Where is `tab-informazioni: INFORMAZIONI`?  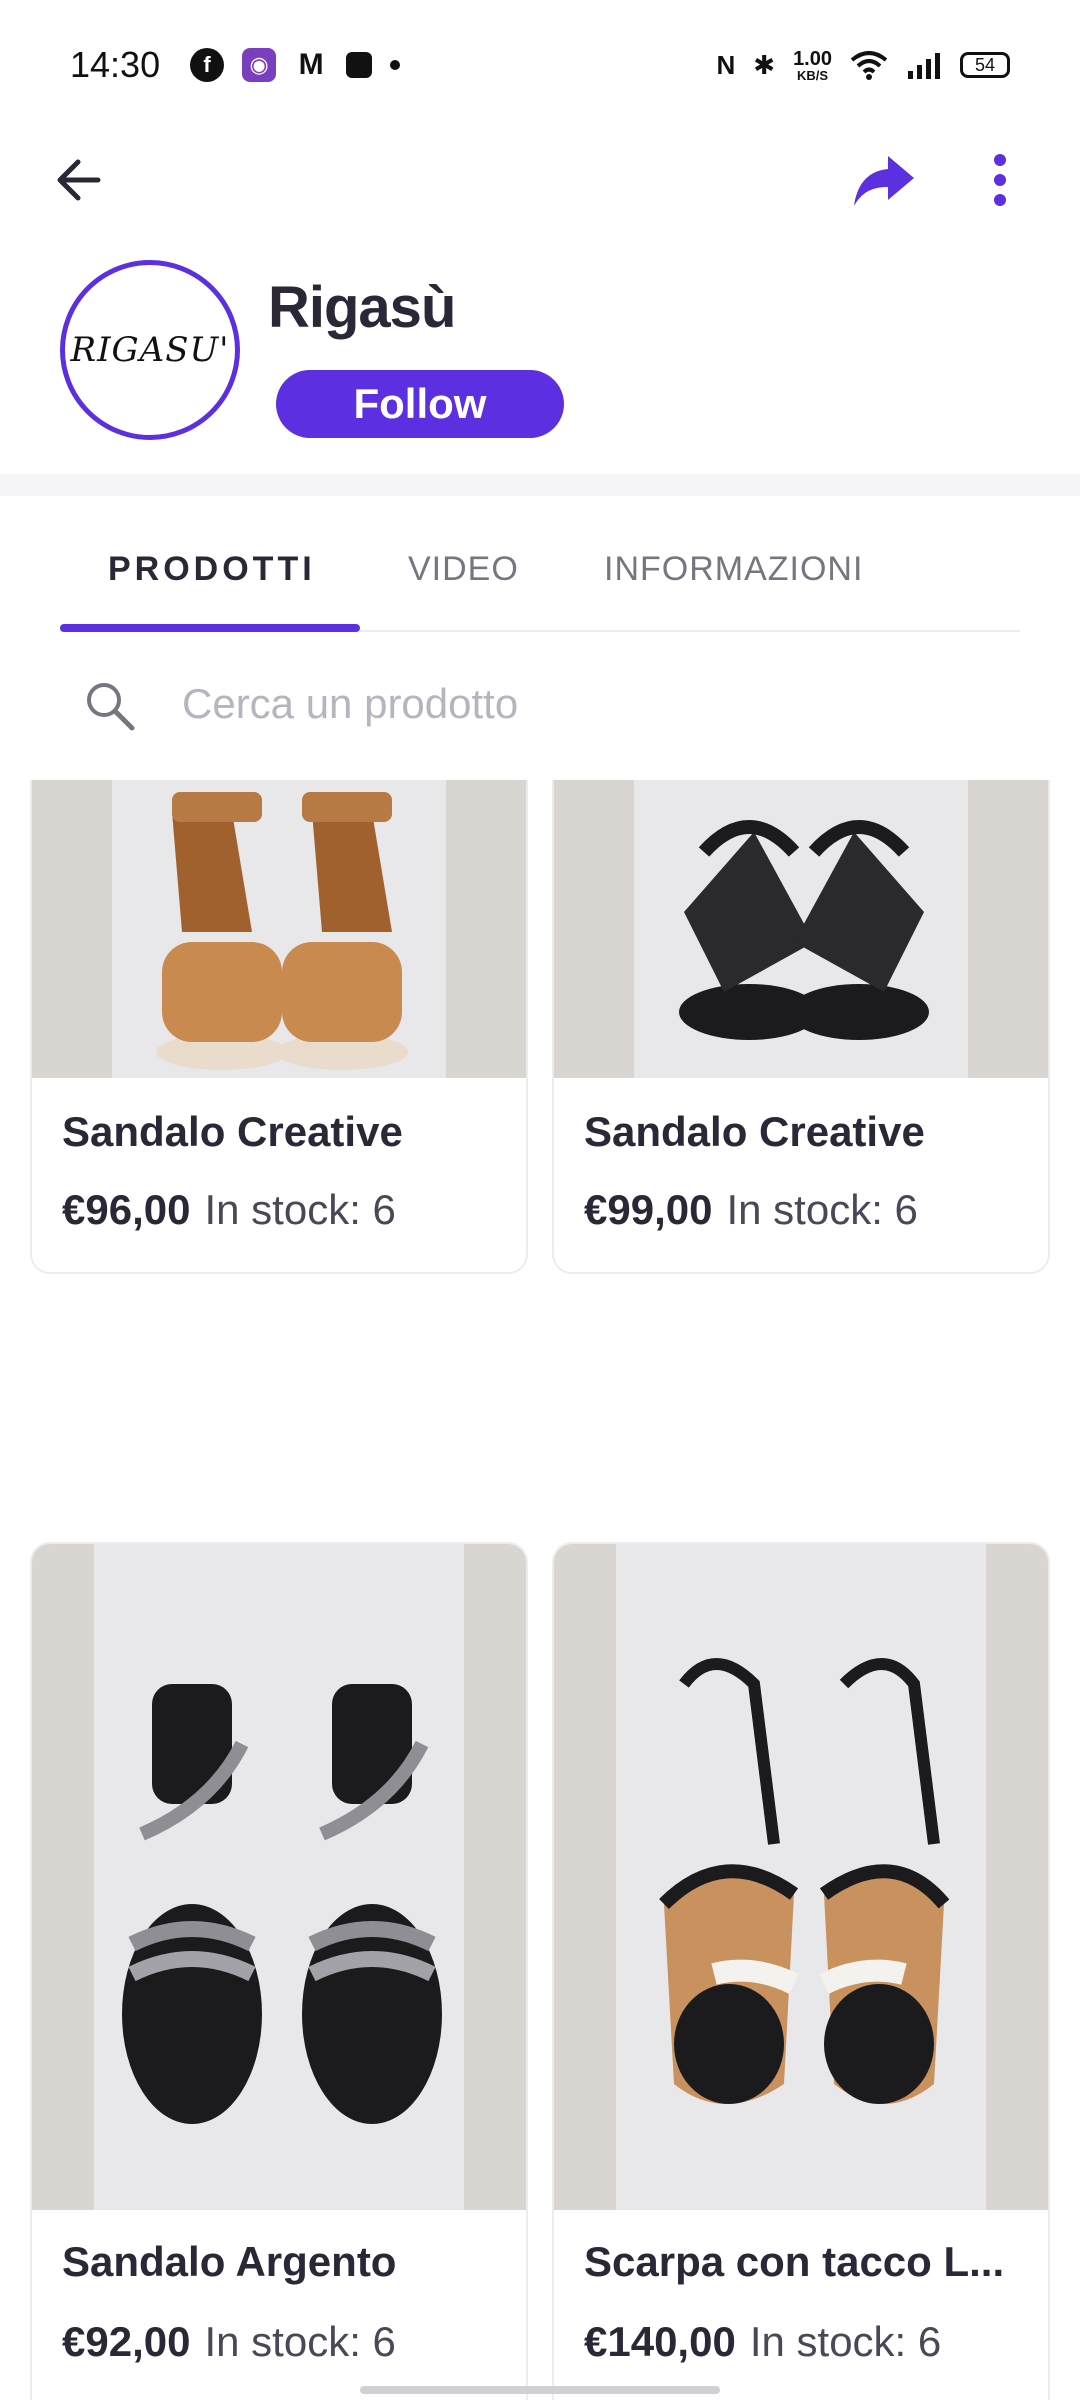 tab-informazioni: INFORMAZIONI is located at coordinates (733, 569).